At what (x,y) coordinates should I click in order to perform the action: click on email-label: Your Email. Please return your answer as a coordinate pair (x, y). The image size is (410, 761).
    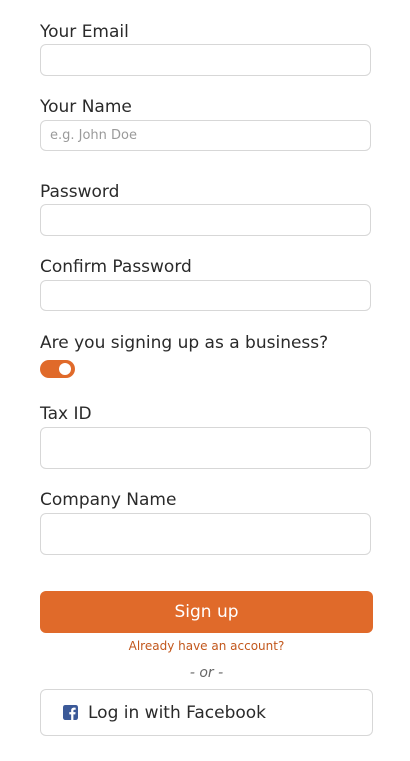
    Looking at the image, I should click on (84, 32).